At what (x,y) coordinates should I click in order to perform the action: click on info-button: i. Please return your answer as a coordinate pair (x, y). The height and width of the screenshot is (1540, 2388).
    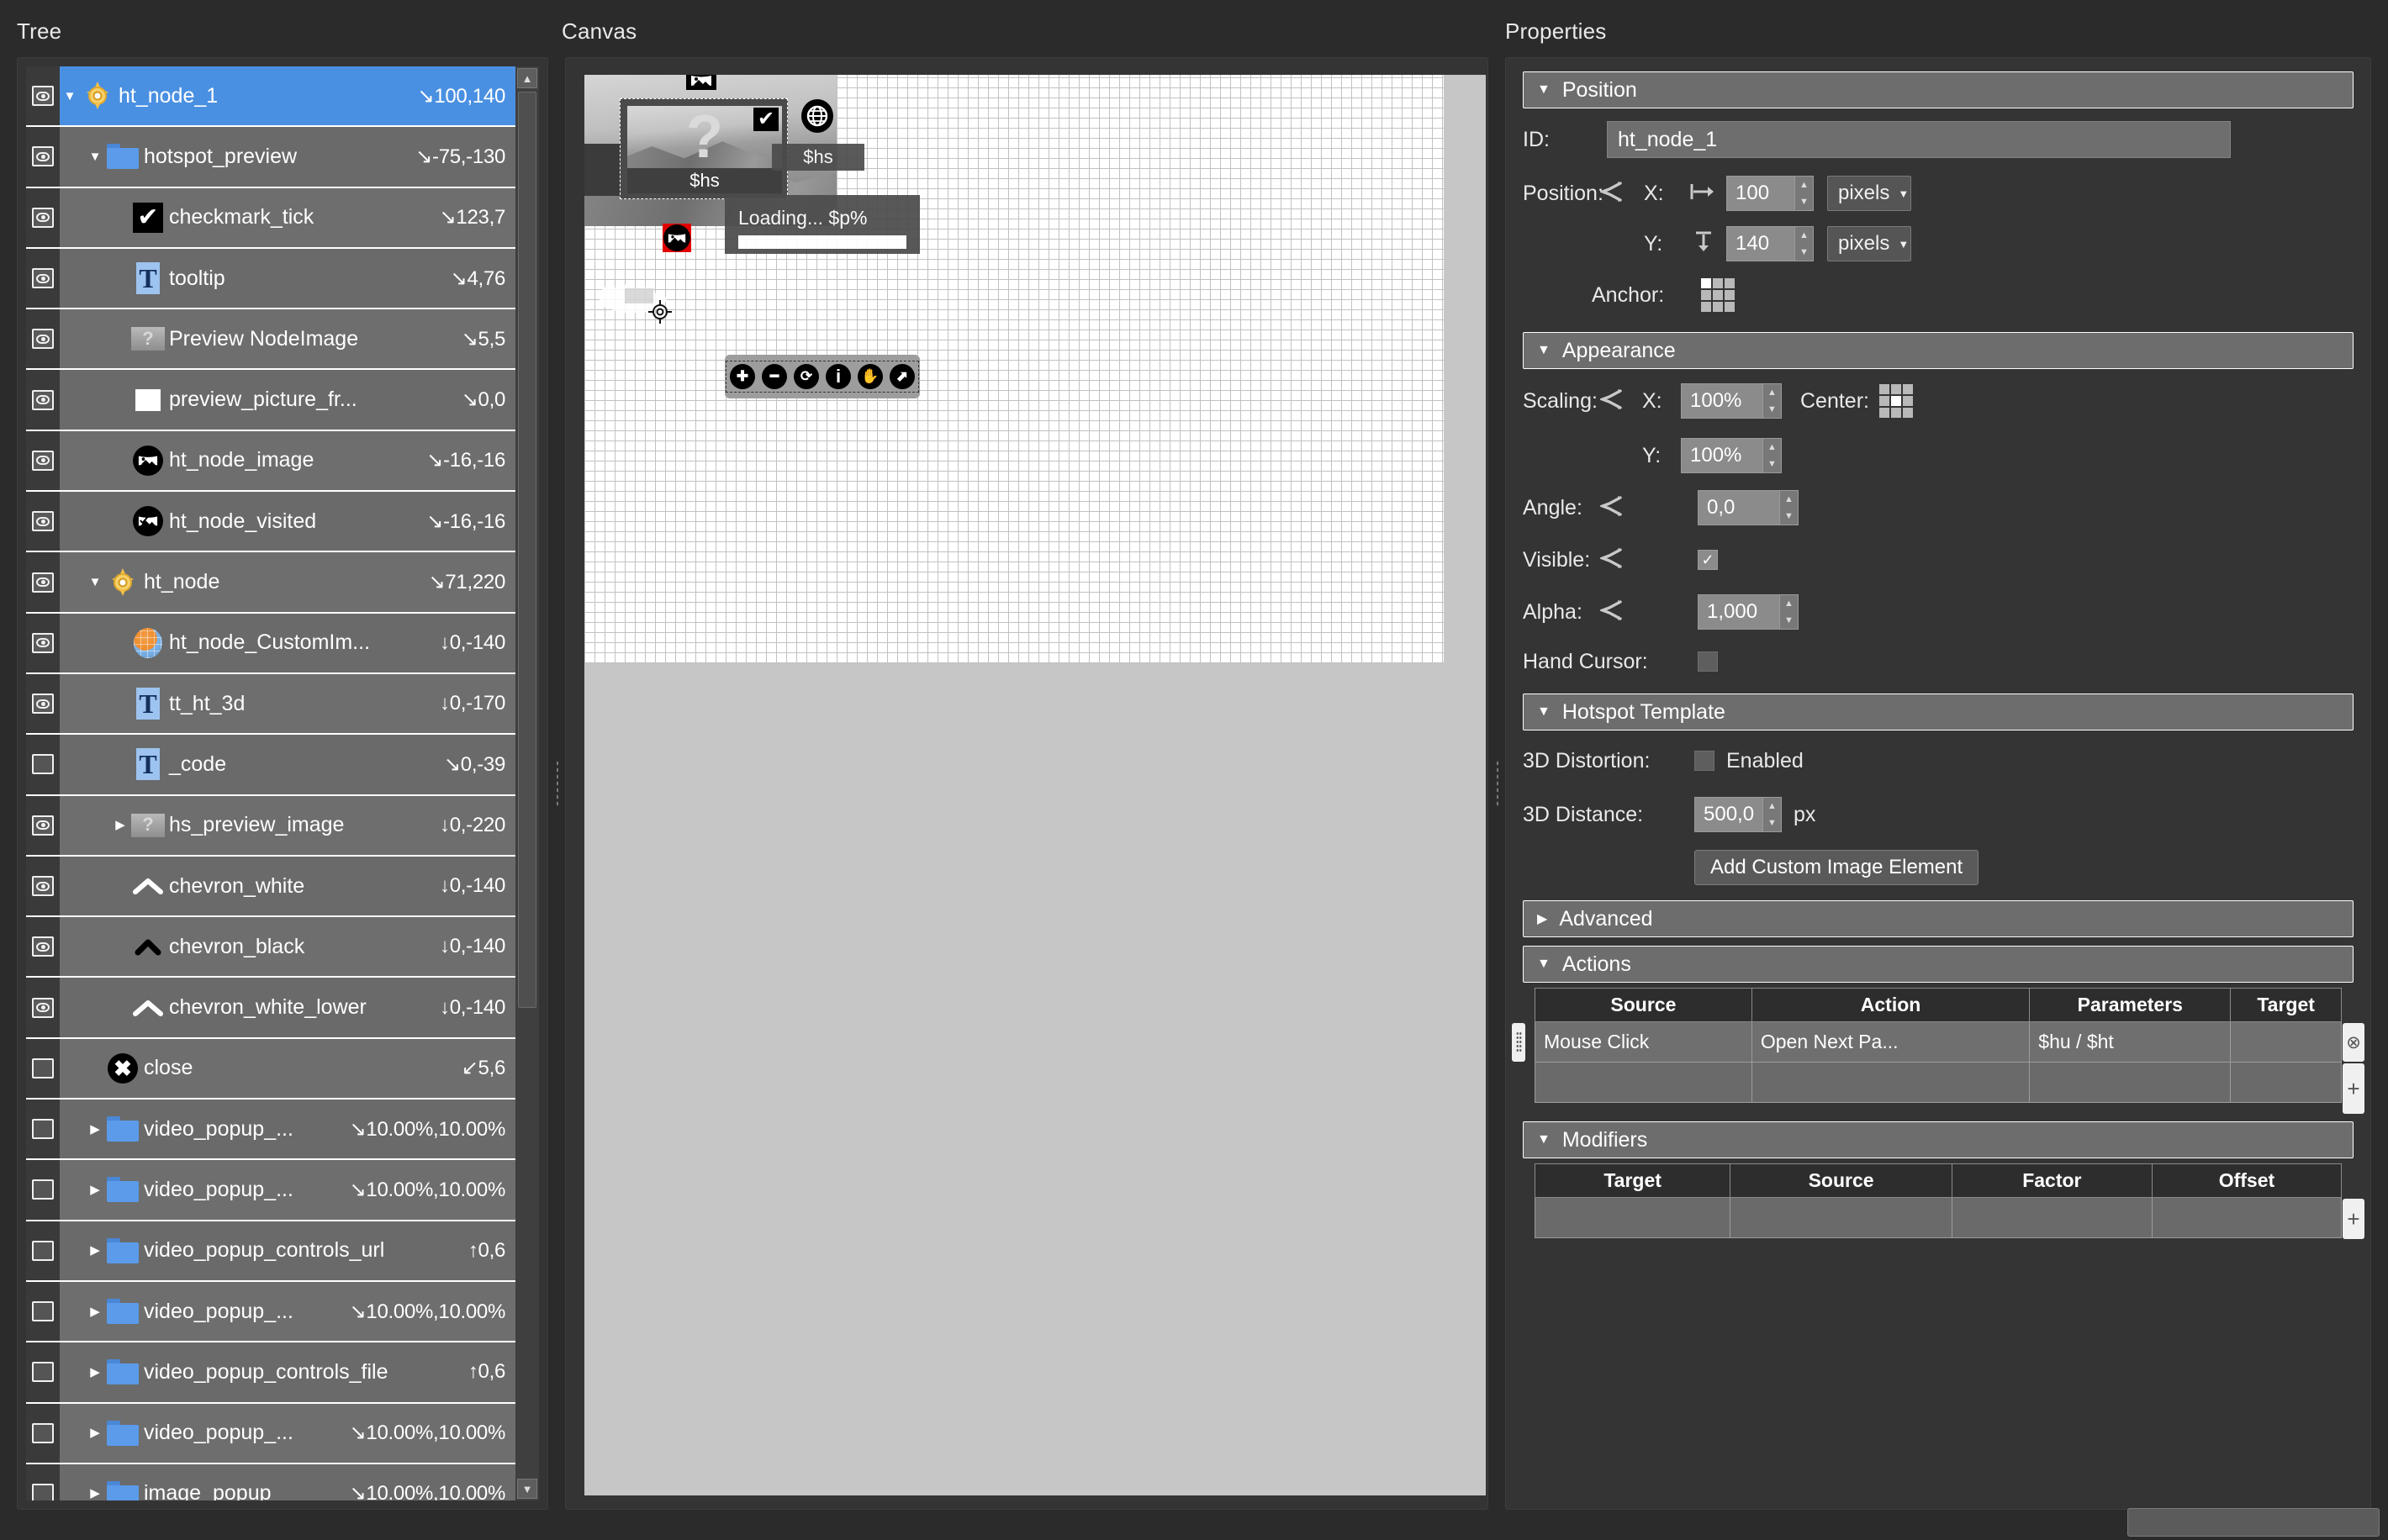
    Looking at the image, I should click on (838, 376).